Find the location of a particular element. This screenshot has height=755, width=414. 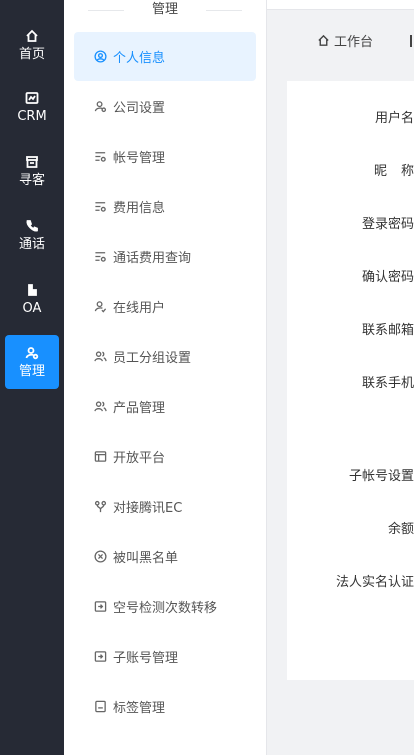

nickname-label-text: 昵称 is located at coordinates (393, 171).